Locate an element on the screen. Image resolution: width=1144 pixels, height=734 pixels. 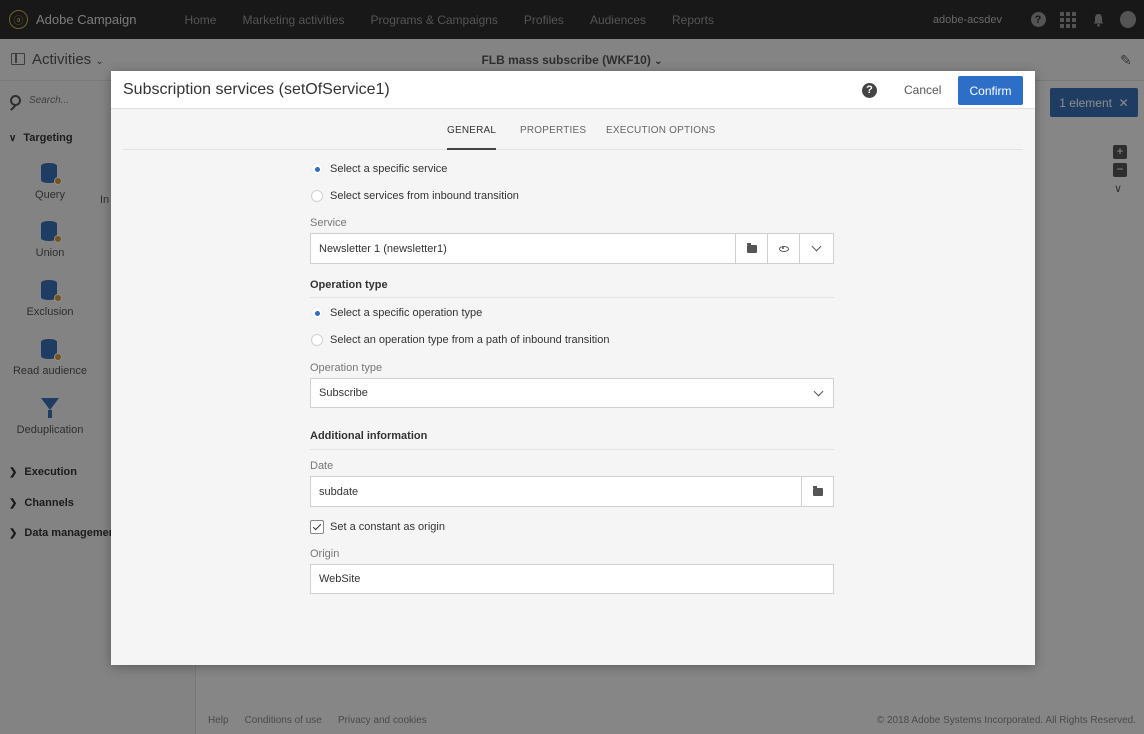
dialog-tabs: GENERAL PROPERTIES EXECUTION OPTIONS is located at coordinates (573, 129).